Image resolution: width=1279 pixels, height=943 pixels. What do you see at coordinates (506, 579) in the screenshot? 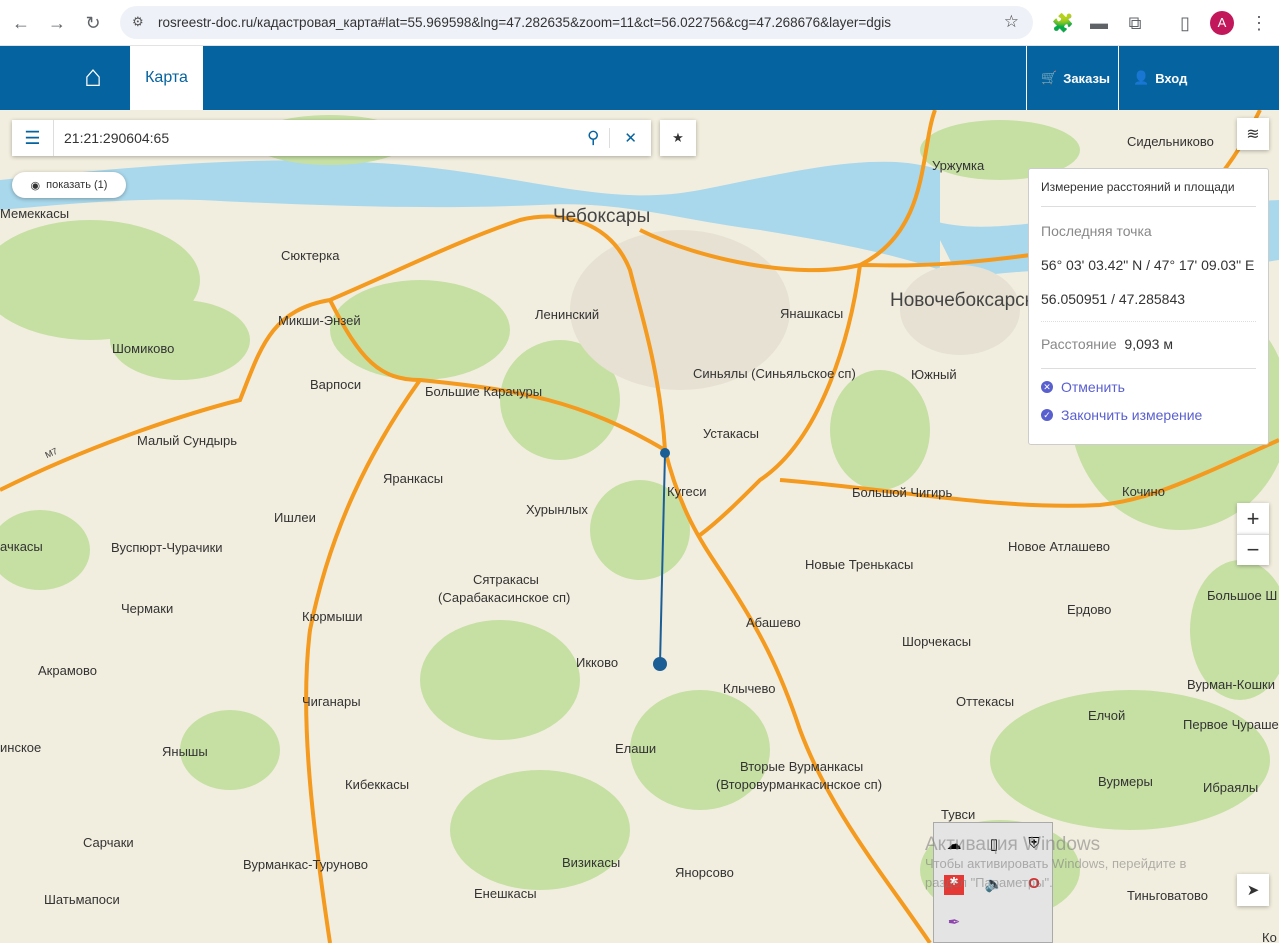
I see `map-place-label: Сятракасы` at bounding box center [506, 579].